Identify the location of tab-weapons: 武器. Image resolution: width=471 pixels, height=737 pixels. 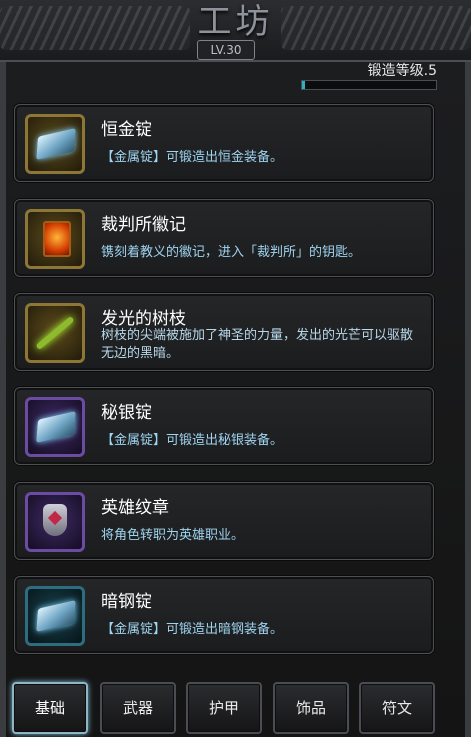
(138, 708).